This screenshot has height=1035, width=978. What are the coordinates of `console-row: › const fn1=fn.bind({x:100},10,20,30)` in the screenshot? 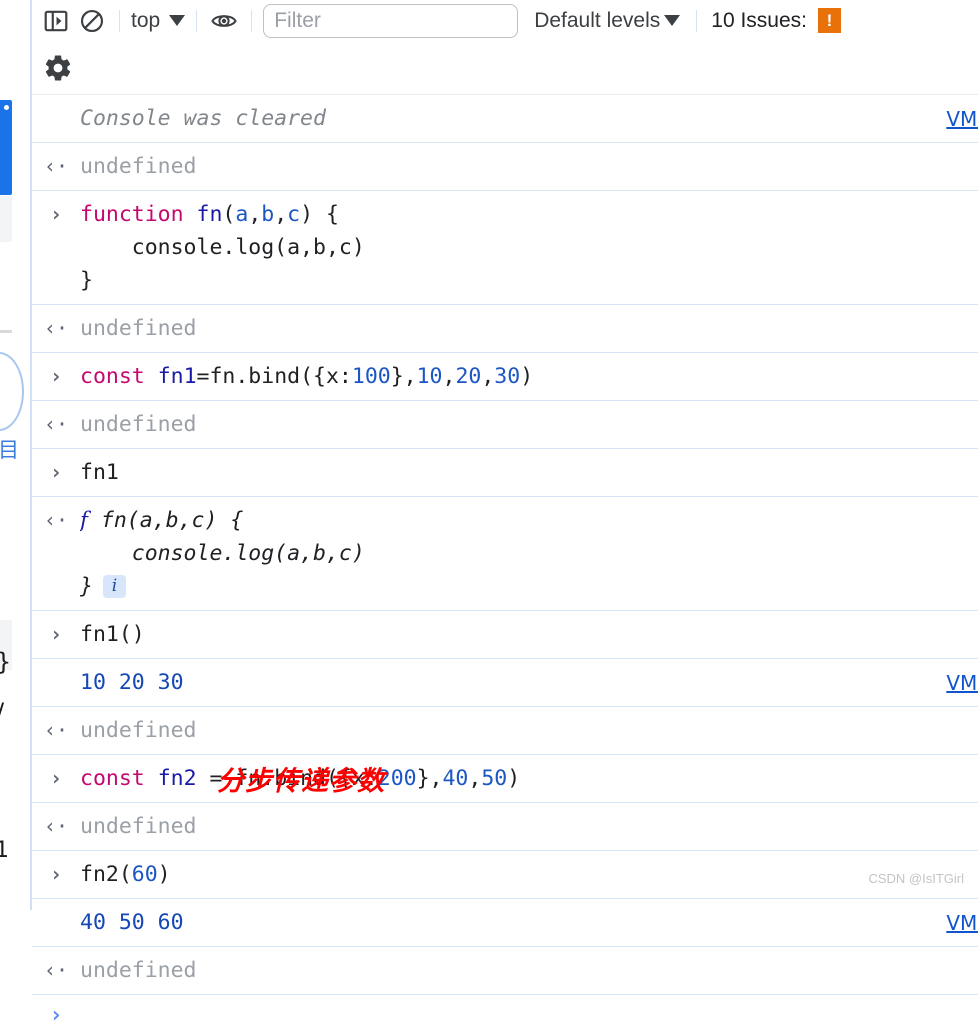 It's located at (505, 377).